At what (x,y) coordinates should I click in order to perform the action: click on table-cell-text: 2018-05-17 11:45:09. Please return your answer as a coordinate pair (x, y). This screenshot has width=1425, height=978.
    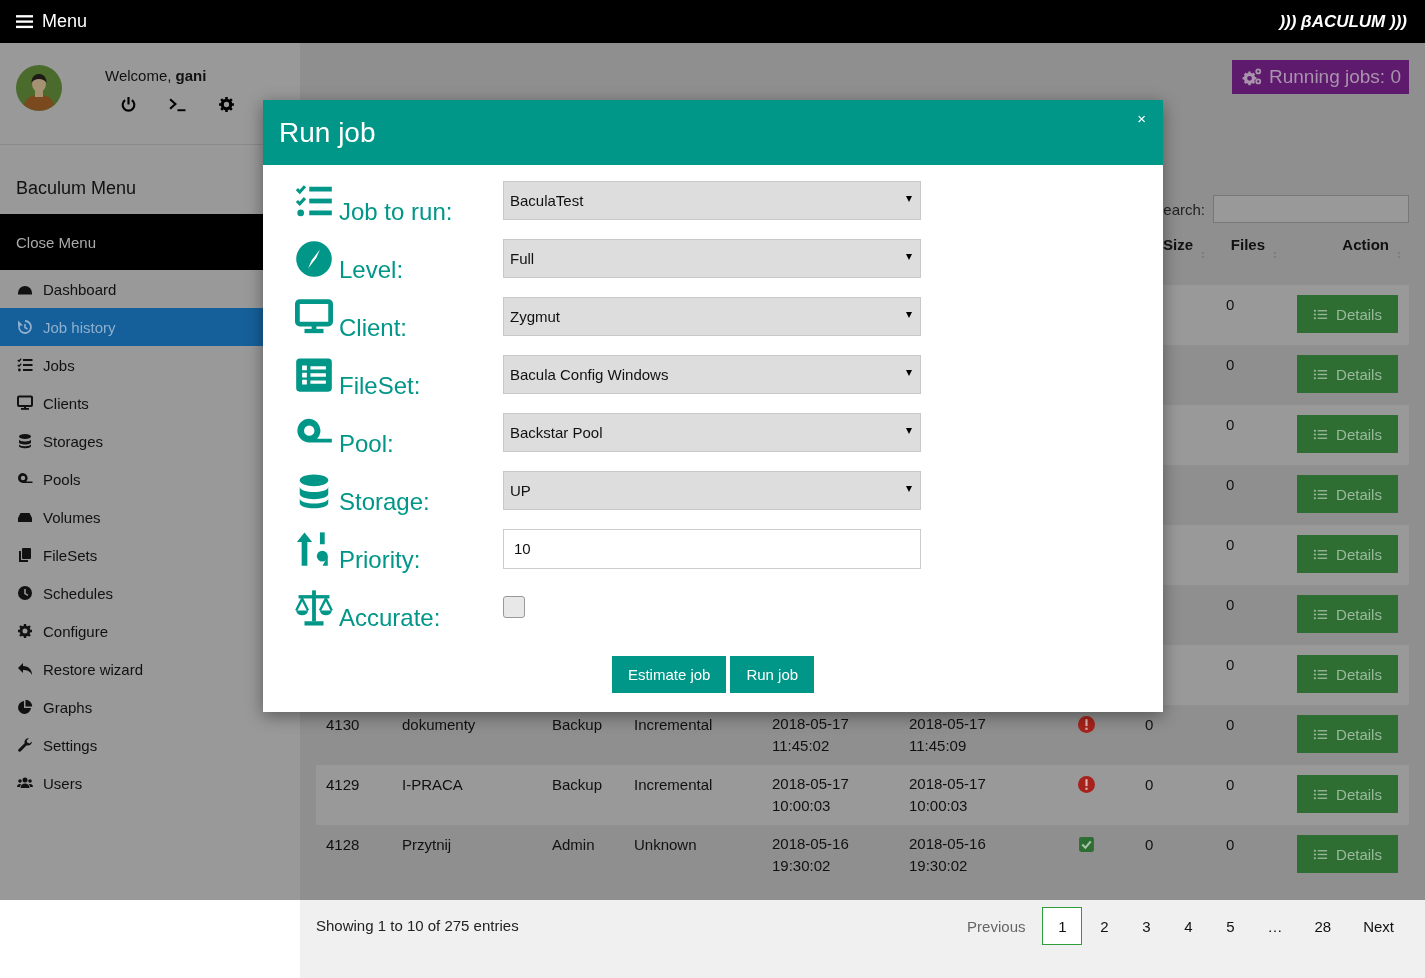
    Looking at the image, I should click on (948, 735).